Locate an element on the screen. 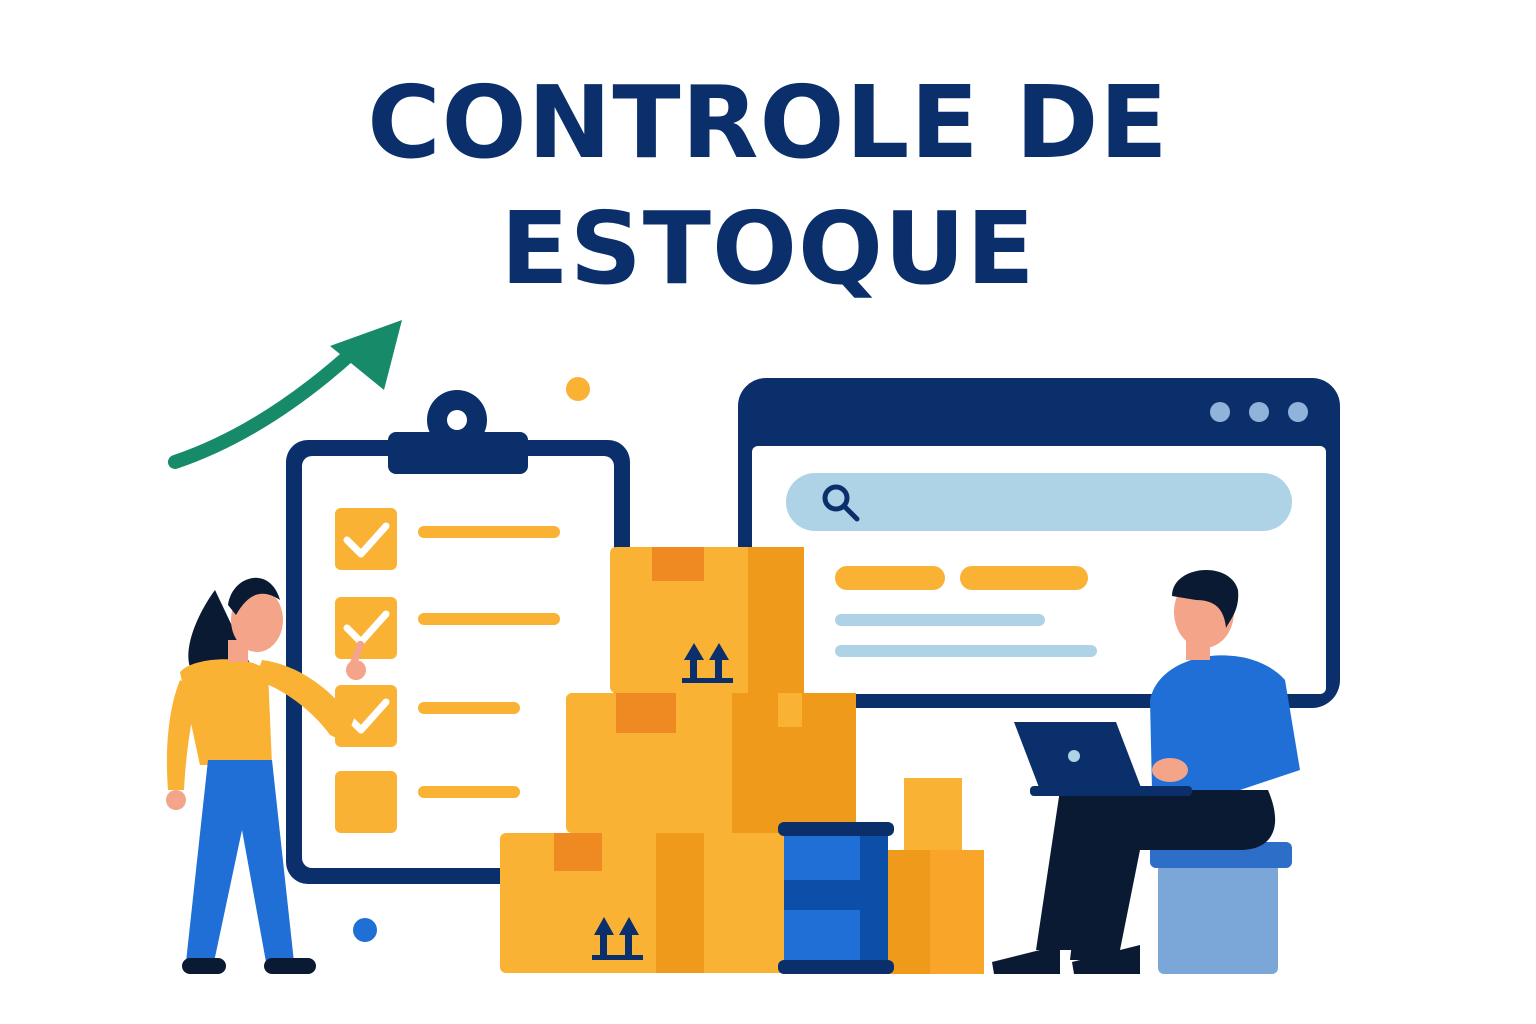  browser-window is located at coordinates (1039, 543).